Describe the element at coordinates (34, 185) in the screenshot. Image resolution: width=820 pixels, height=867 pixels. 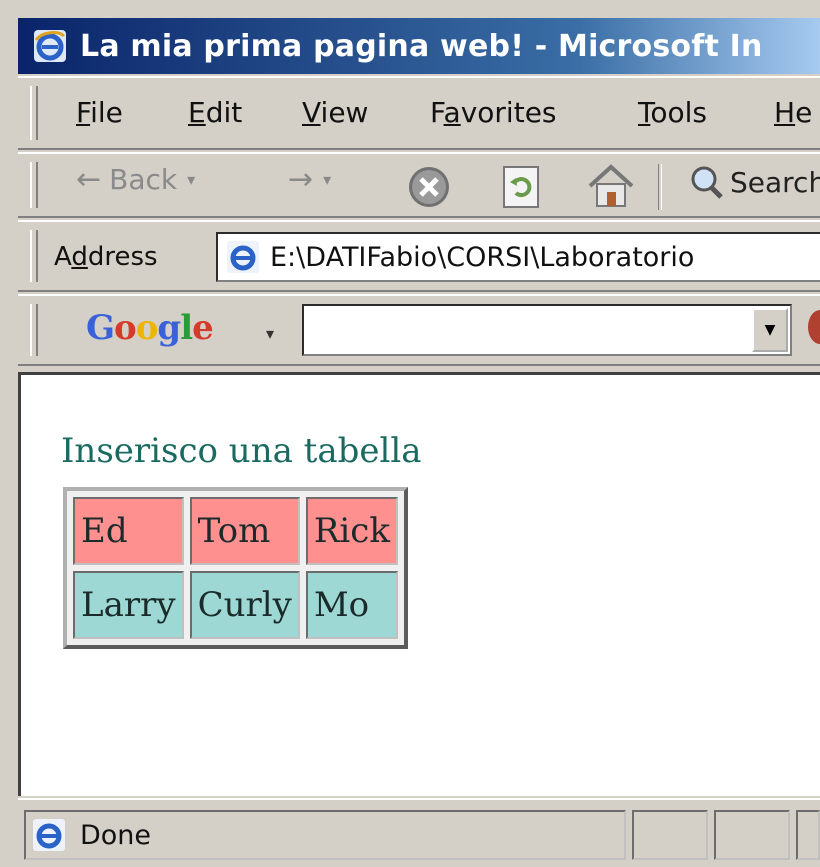
I see `toolbar-grip` at that location.